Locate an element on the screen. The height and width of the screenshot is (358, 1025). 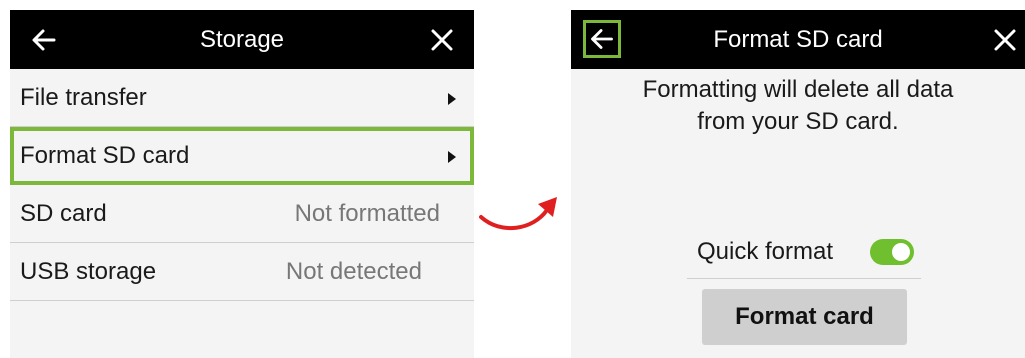
message-line: Formatting will delete all data is located at coordinates (798, 89).